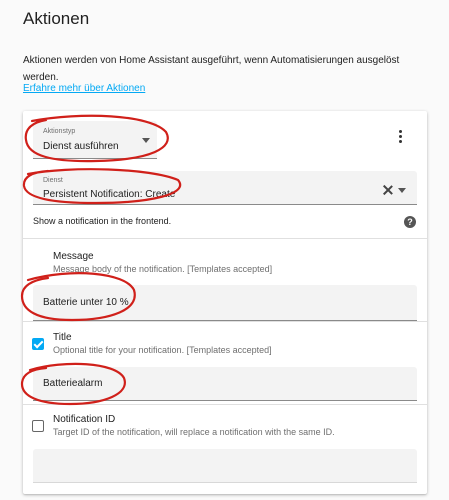 This screenshot has height=500, width=449. I want to click on action-type-label: Aktionstyp, so click(59, 131).